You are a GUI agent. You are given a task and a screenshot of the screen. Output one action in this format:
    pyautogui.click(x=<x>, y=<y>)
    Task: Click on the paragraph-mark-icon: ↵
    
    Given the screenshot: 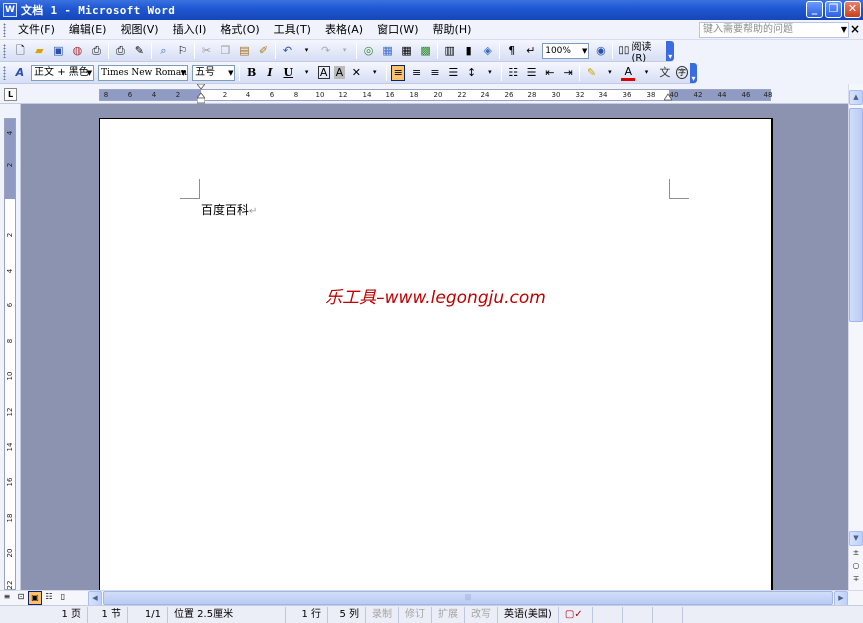 What is the action you would take?
    pyautogui.click(x=530, y=51)
    